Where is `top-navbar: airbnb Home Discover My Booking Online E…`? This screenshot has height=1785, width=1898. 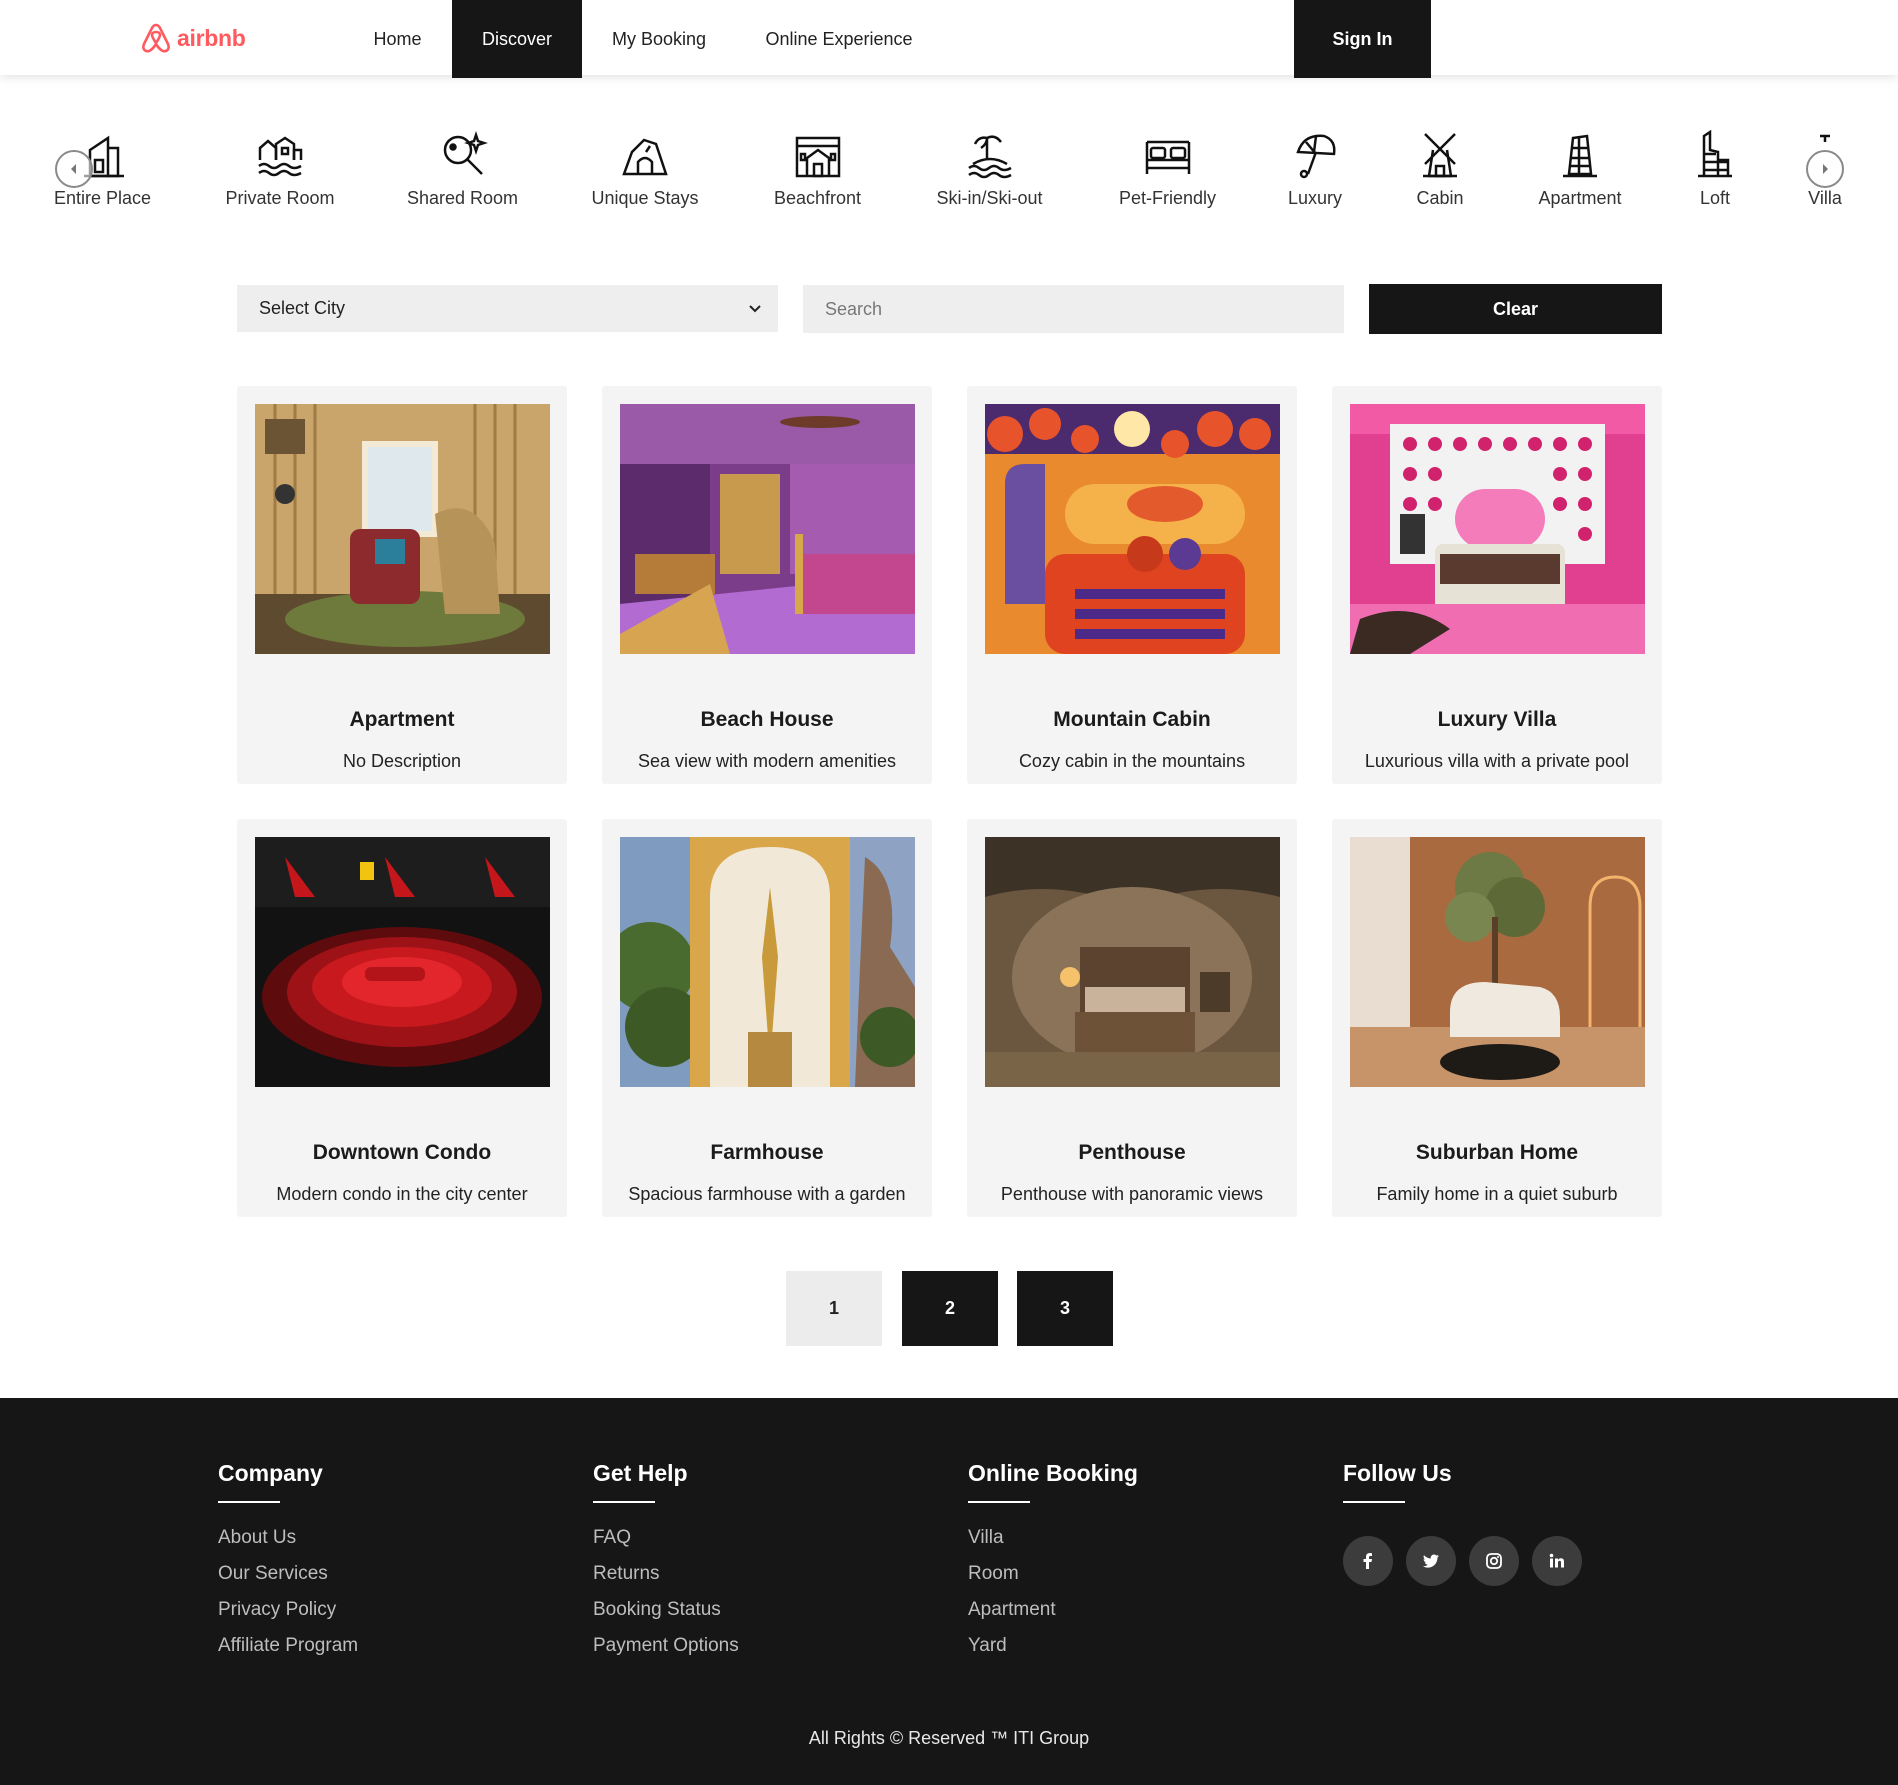
top-navbar: airbnb Home Discover My Booking Online E… is located at coordinates (949, 39).